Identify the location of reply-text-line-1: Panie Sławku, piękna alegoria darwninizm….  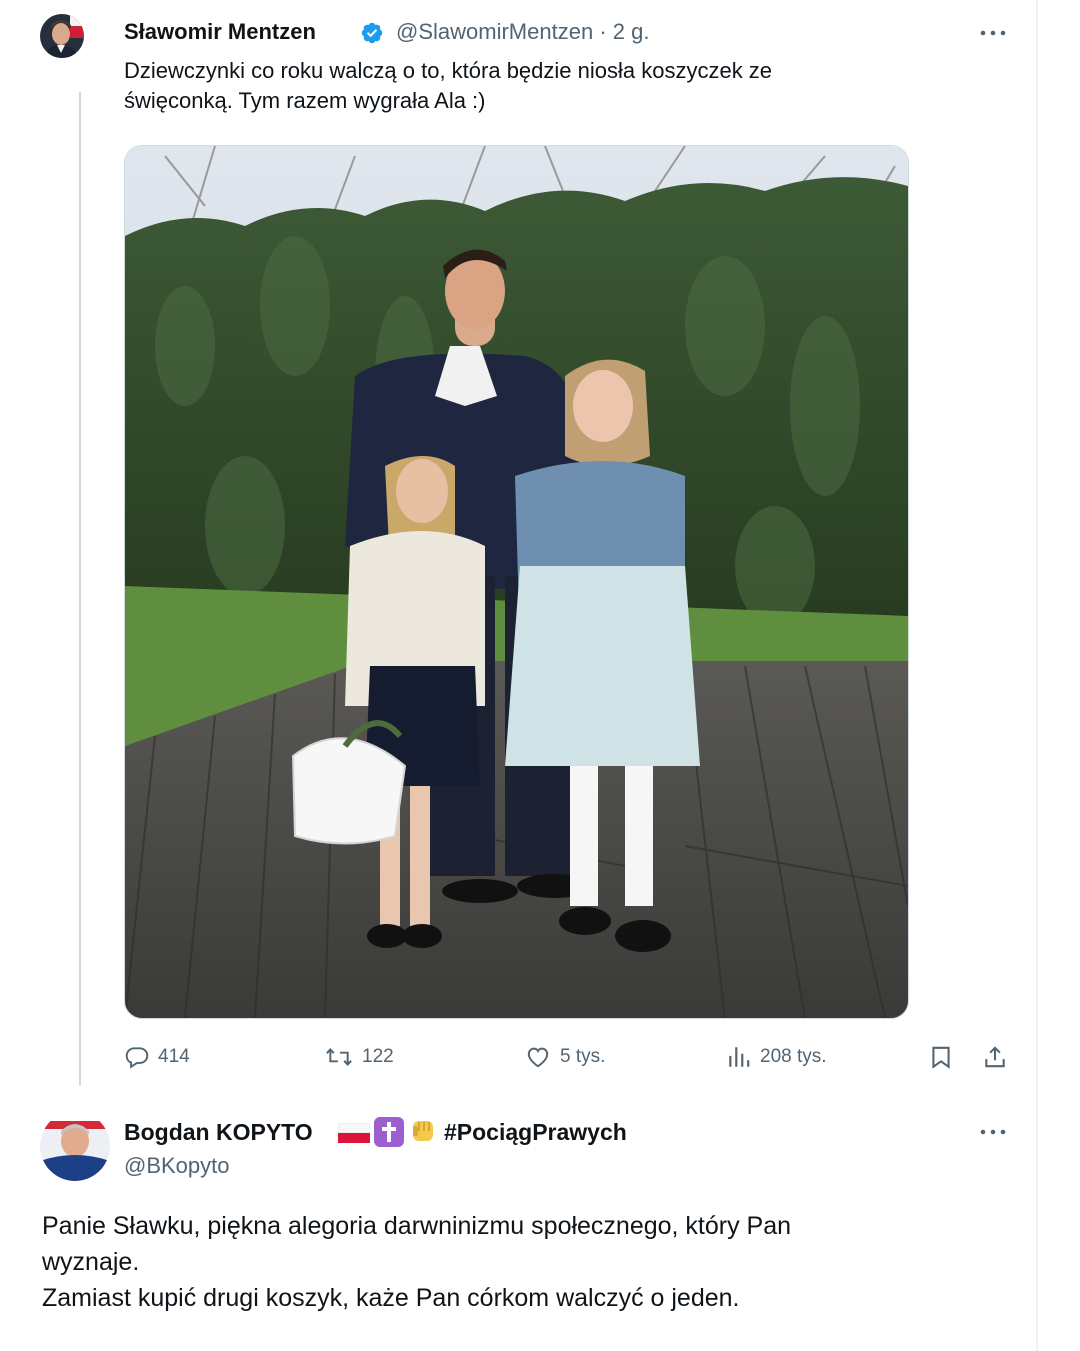
(417, 1226).